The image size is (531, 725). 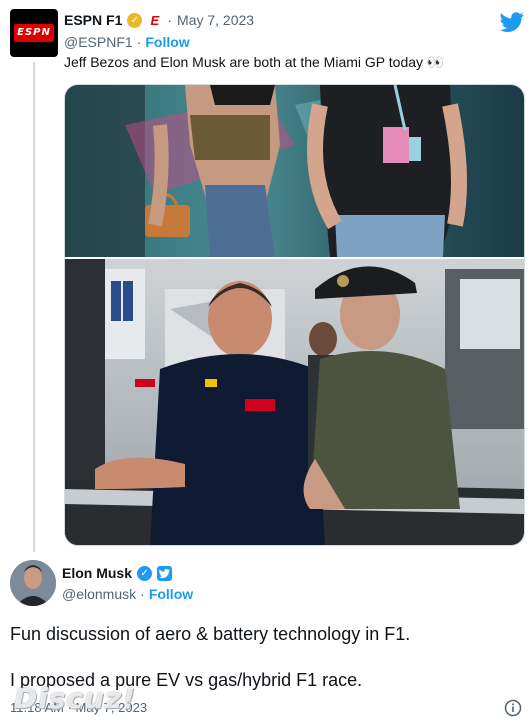 I want to click on espn-e-icon: E, so click(x=155, y=20).